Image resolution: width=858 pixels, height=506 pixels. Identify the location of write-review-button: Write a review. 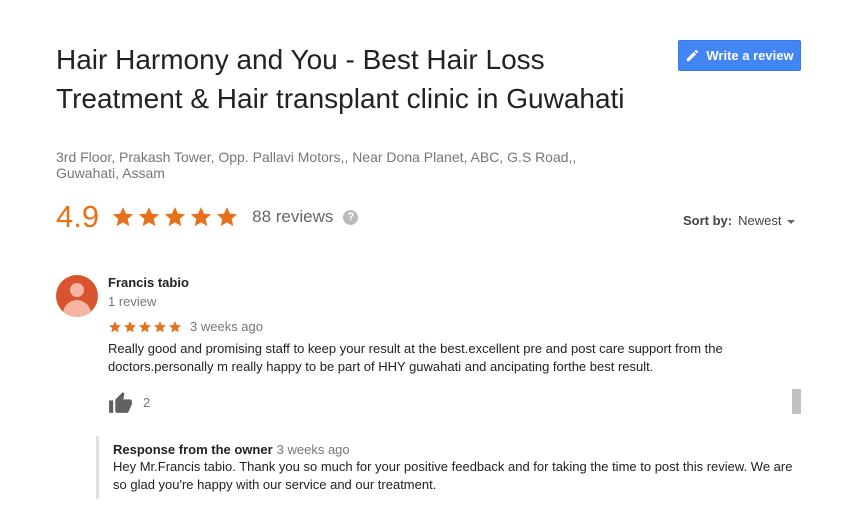
(739, 55).